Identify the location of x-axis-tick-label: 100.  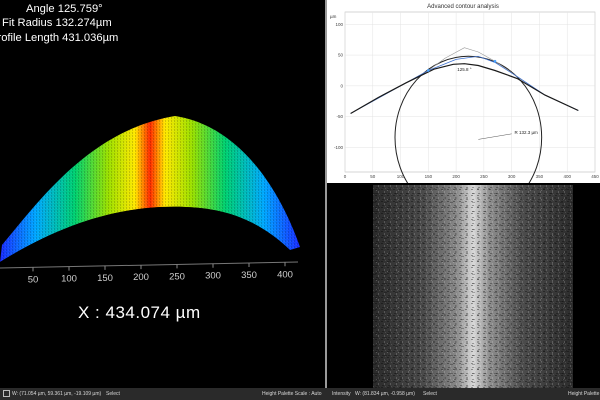
(69, 279).